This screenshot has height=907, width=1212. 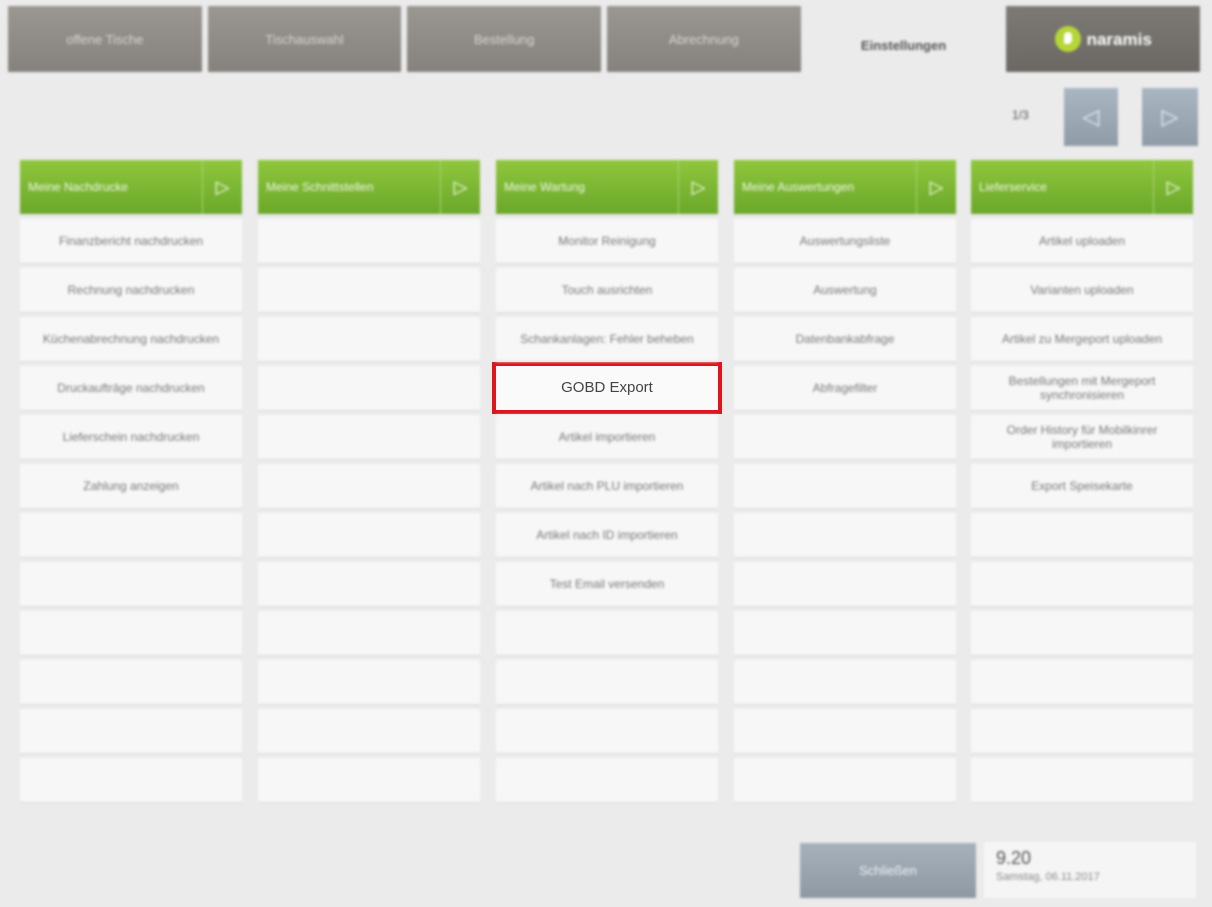 What do you see at coordinates (607, 584) in the screenshot?
I see `menu-item: Test Email versenden` at bounding box center [607, 584].